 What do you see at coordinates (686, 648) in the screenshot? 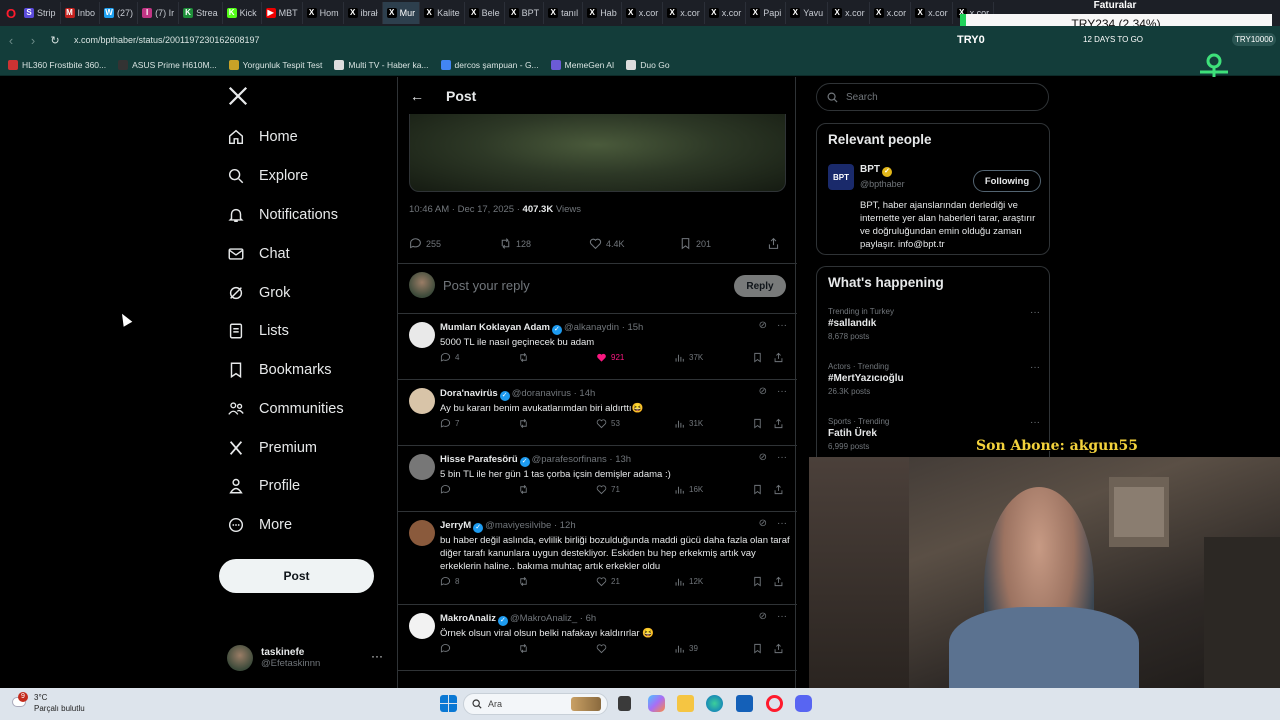
I see `reply-views-action: 39` at bounding box center [686, 648].